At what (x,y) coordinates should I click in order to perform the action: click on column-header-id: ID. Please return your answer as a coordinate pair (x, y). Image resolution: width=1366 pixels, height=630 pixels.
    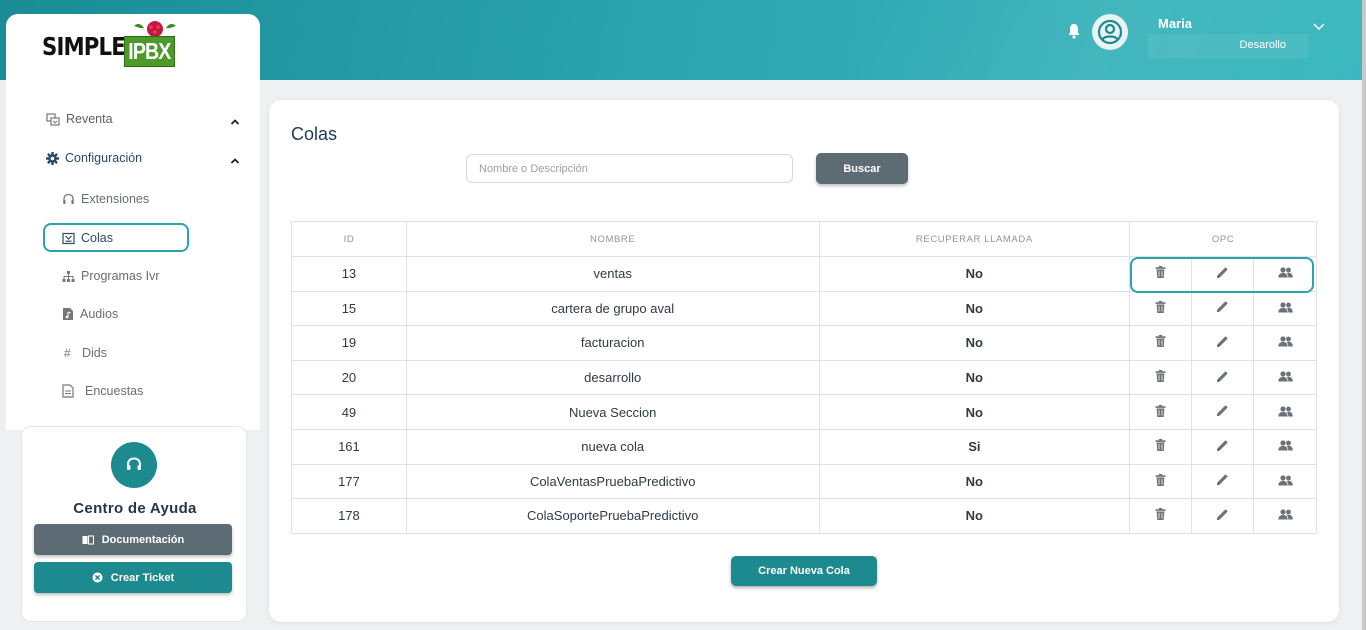
    Looking at the image, I should click on (349, 239).